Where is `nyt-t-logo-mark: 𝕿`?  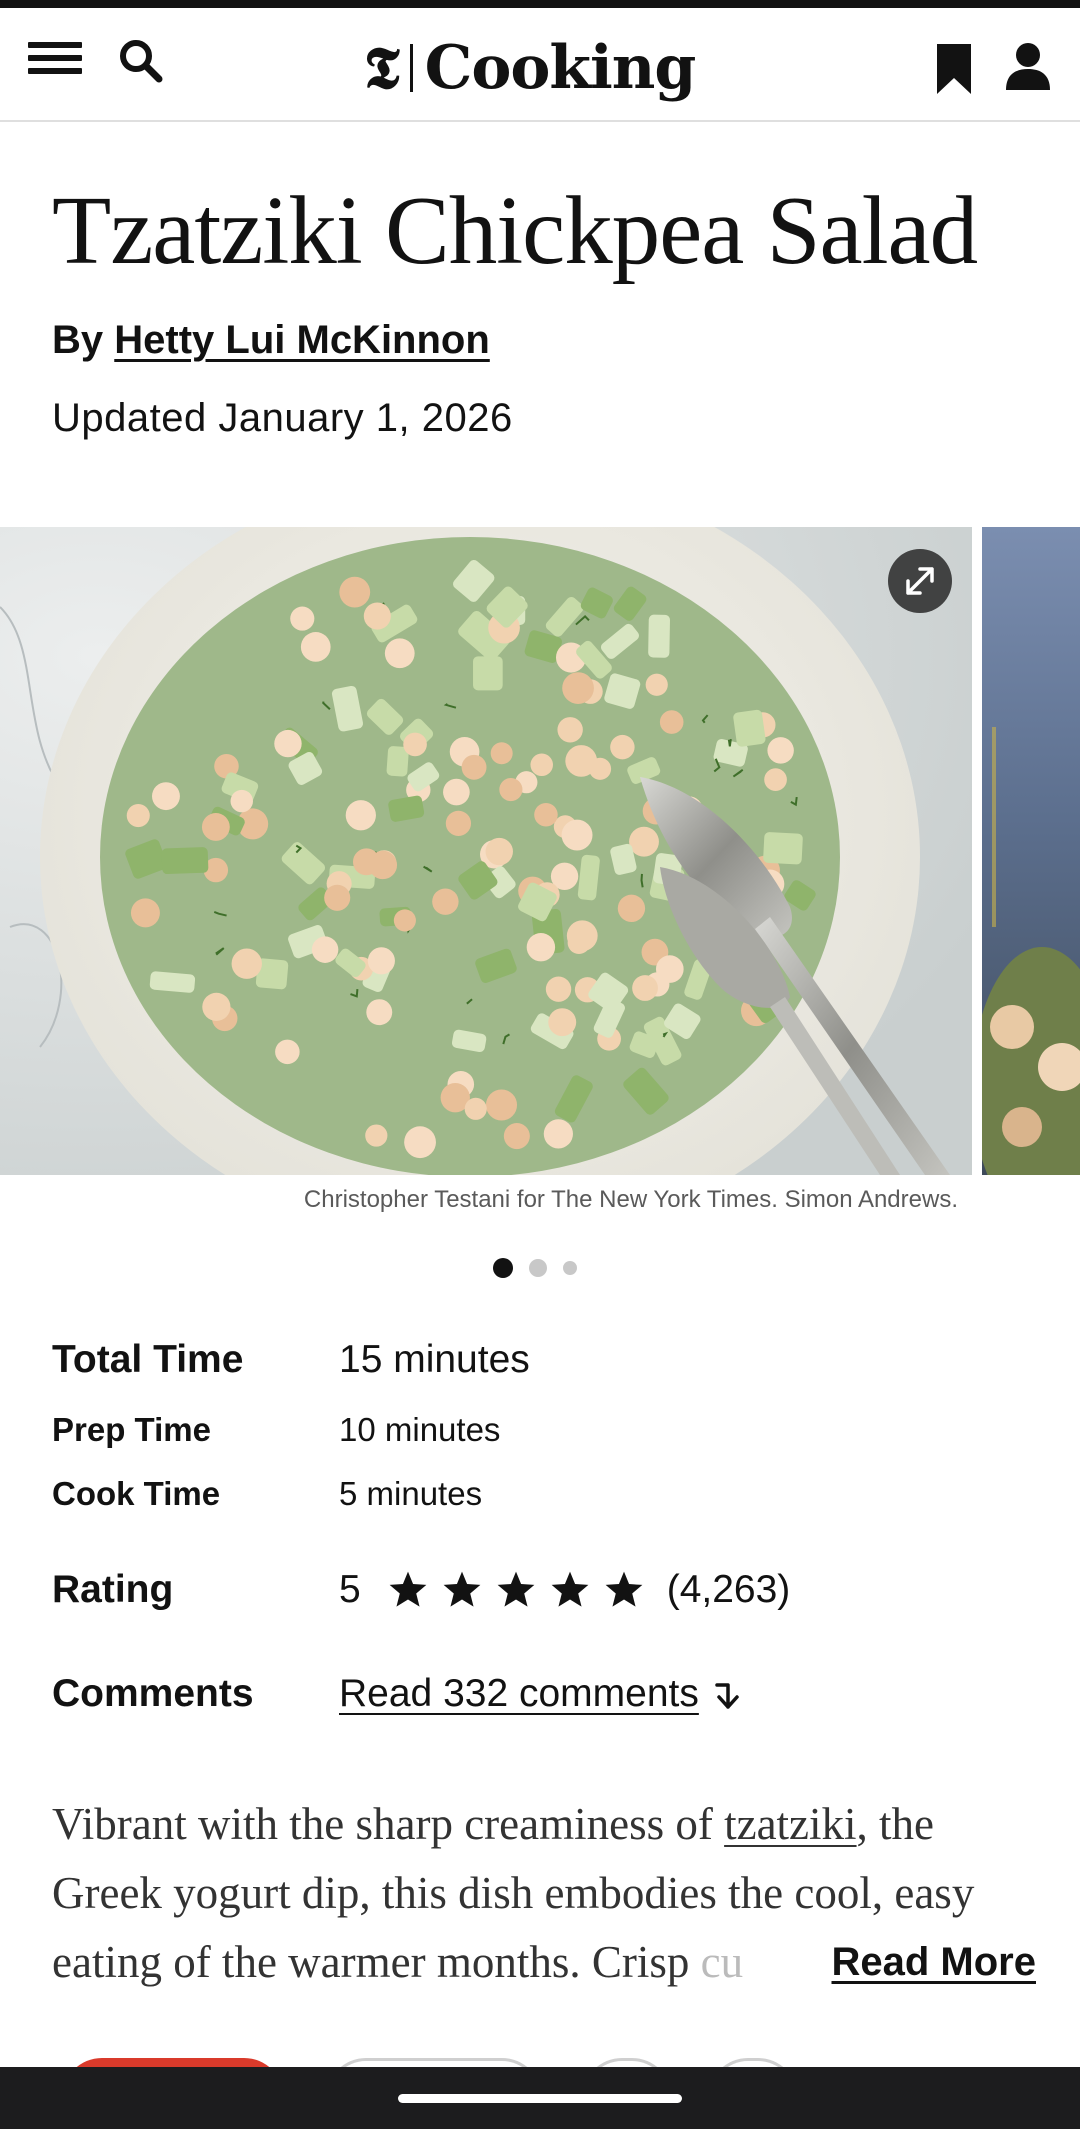
nyt-t-logo-mark: 𝕿 is located at coordinates (382, 68).